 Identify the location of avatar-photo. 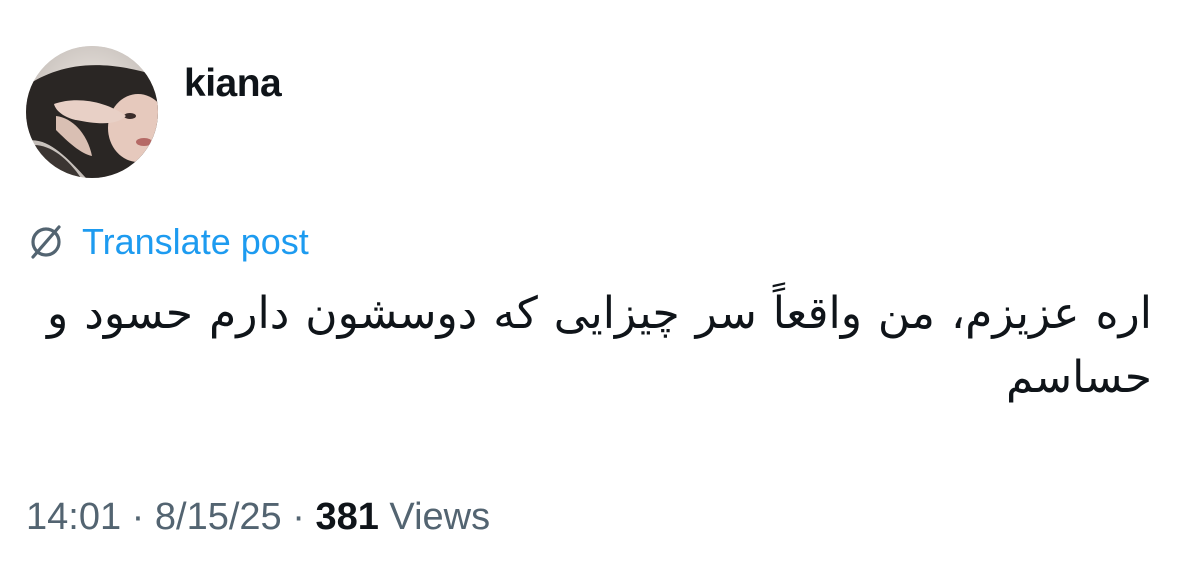
(92, 112).